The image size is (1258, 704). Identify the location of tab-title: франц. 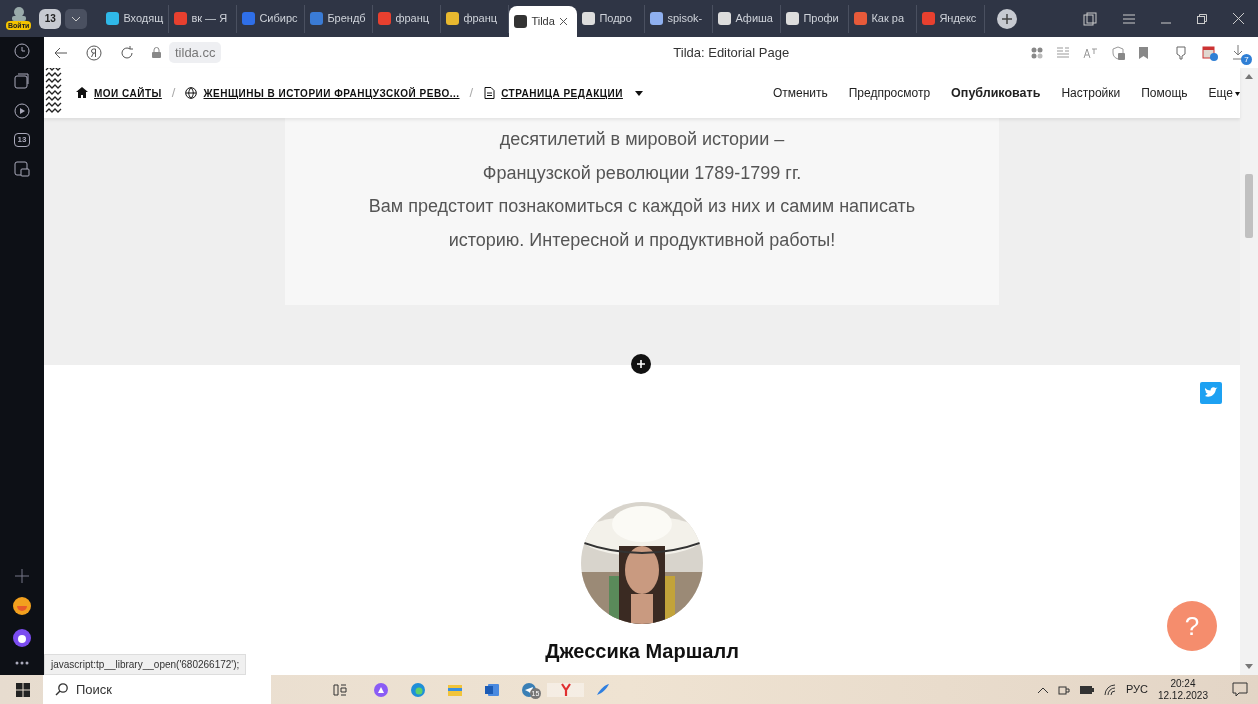
(480, 19).